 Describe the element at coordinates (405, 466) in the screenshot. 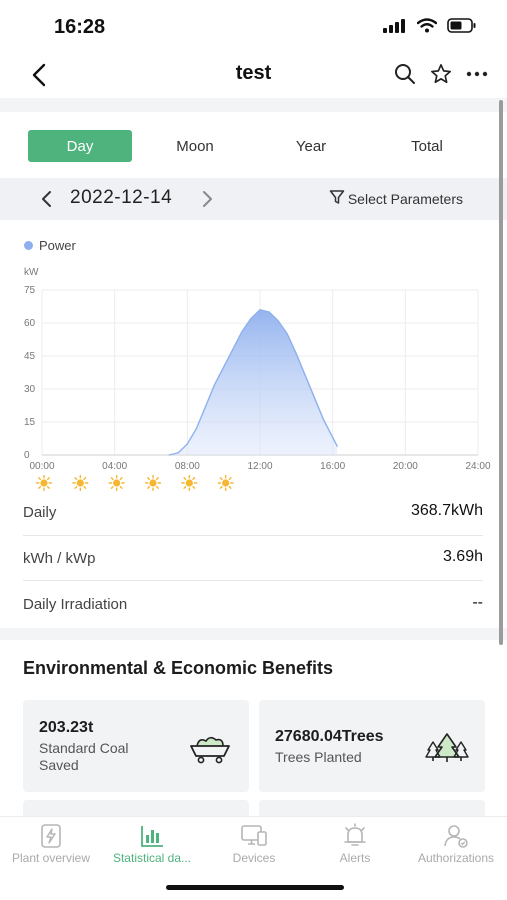

I see `x-tick-label: 20:00` at that location.